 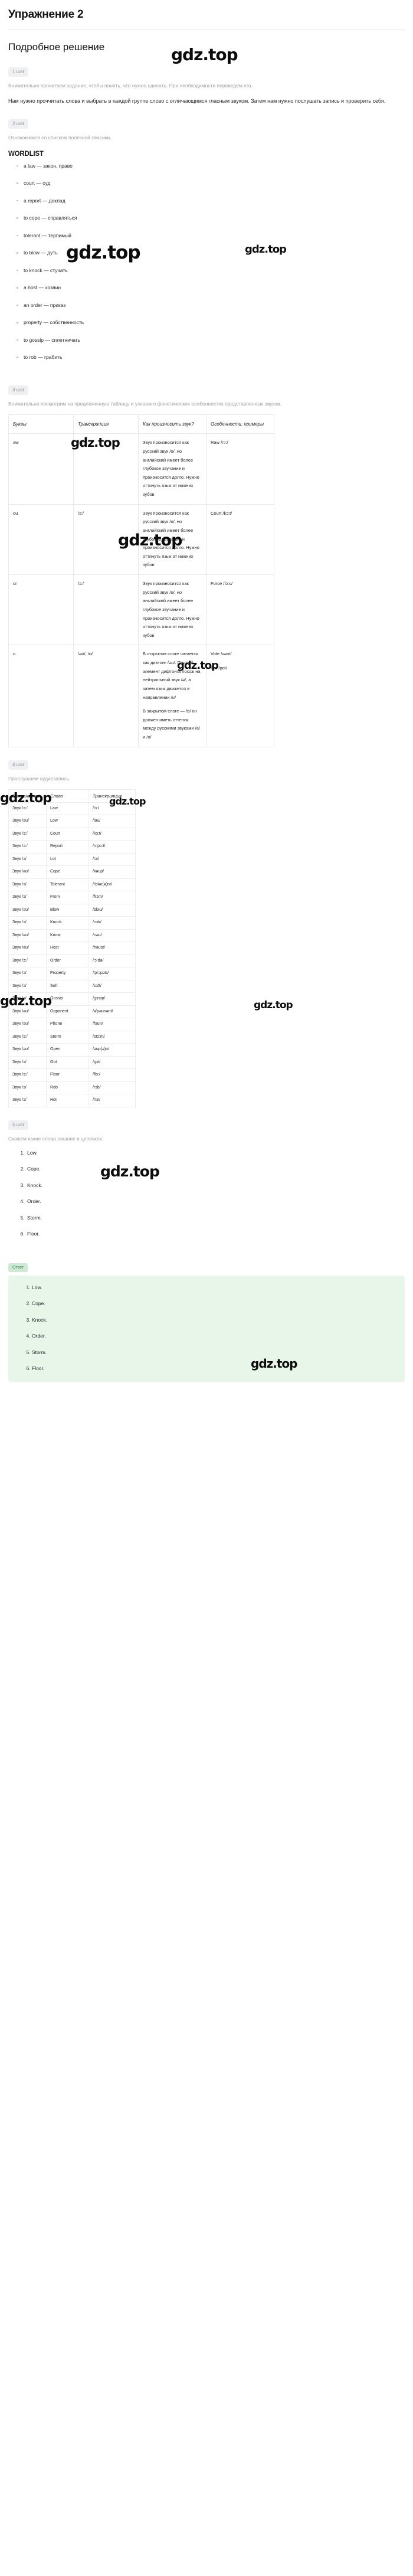 I want to click on list-item: court — суд, so click(x=206, y=183).